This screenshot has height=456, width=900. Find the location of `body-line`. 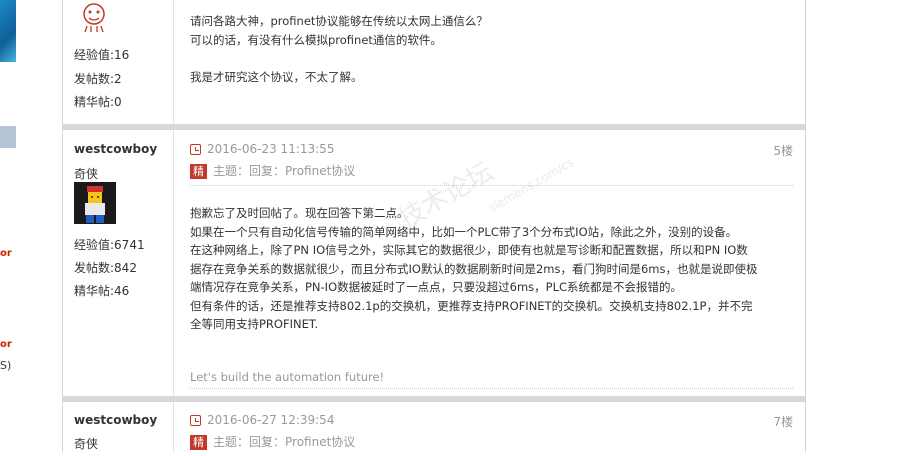

body-line is located at coordinates (490, 58).